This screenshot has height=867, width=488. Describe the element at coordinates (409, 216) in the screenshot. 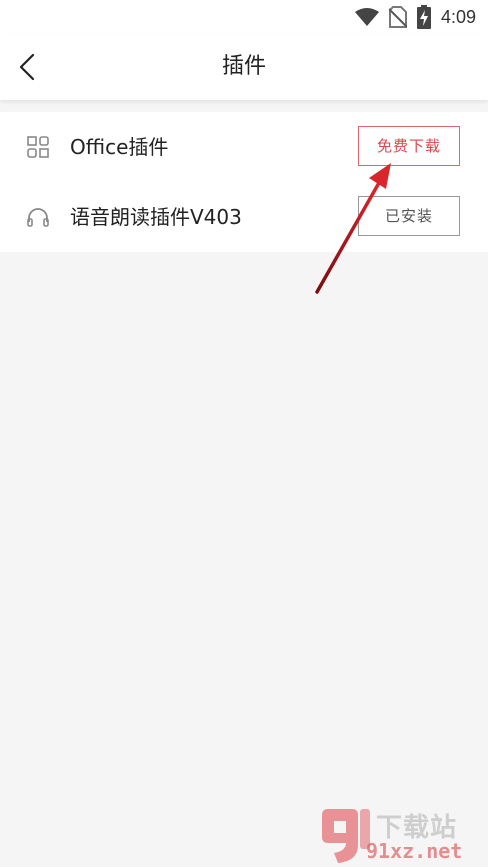

I see `installed-button: 已安装` at that location.